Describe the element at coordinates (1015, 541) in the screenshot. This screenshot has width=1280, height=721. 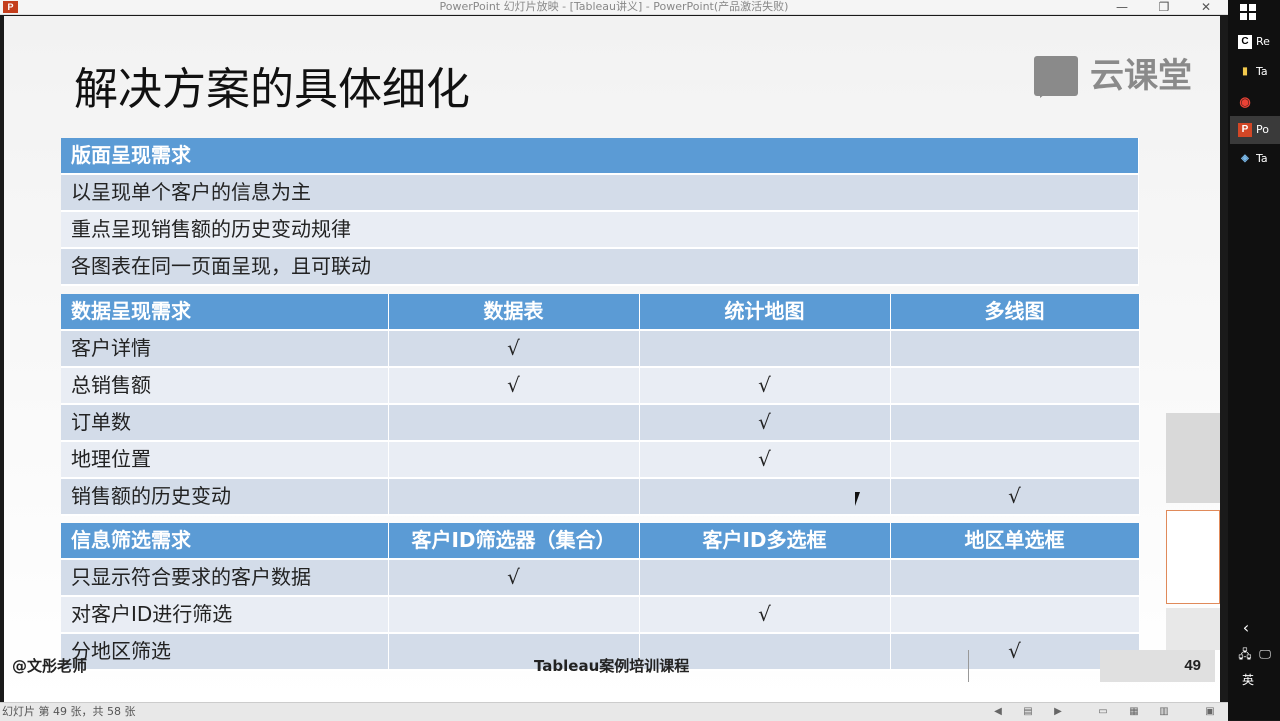
I see `filter-header-region-radio: 地区单选框` at that location.